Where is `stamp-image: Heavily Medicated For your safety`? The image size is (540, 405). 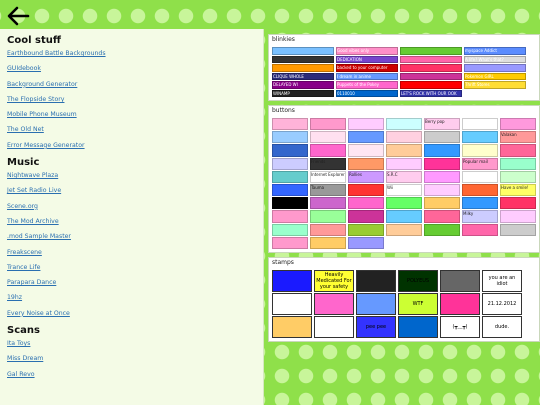
stamp-image: Heavily Medicated For your safety is located at coordinates (334, 280).